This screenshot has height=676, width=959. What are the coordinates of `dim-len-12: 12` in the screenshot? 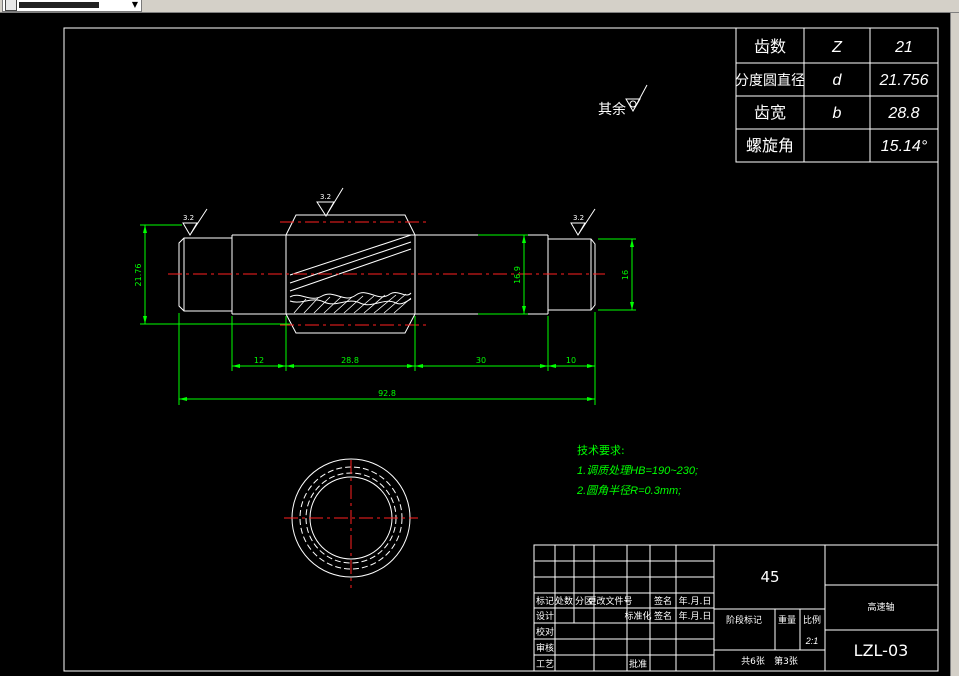 It's located at (259, 360).